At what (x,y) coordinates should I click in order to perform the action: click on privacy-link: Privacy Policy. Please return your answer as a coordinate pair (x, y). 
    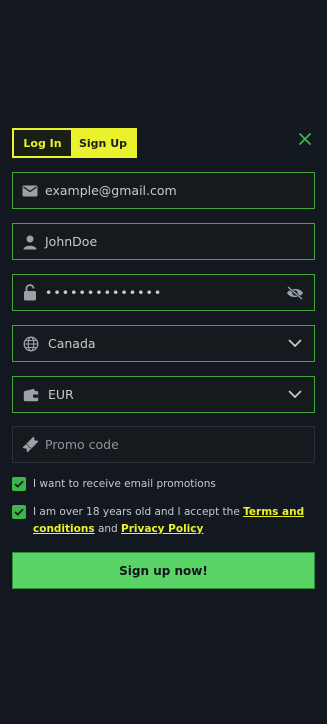
    Looking at the image, I should click on (162, 529).